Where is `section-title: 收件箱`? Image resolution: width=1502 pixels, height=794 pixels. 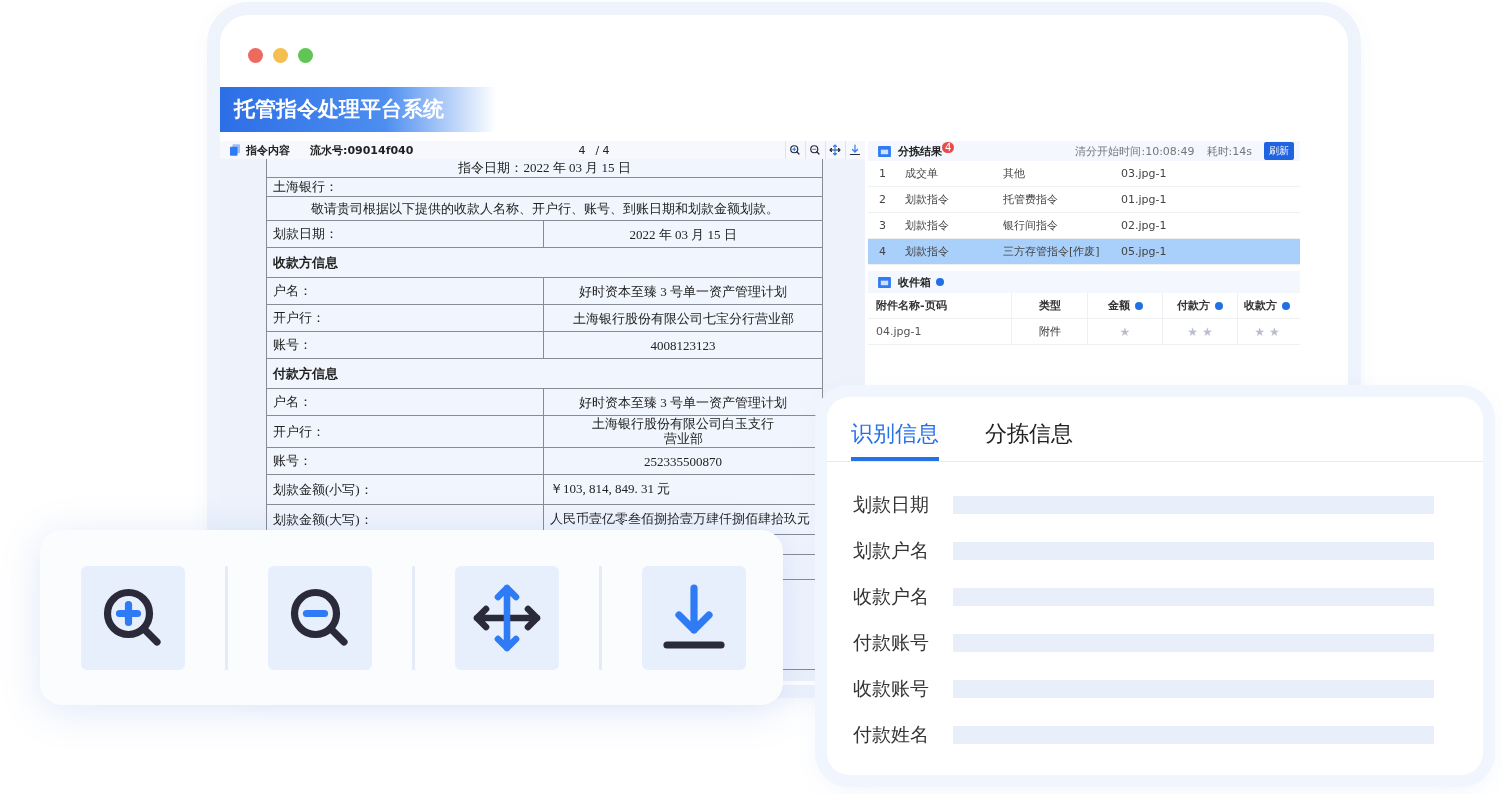 section-title: 收件箱 is located at coordinates (914, 282).